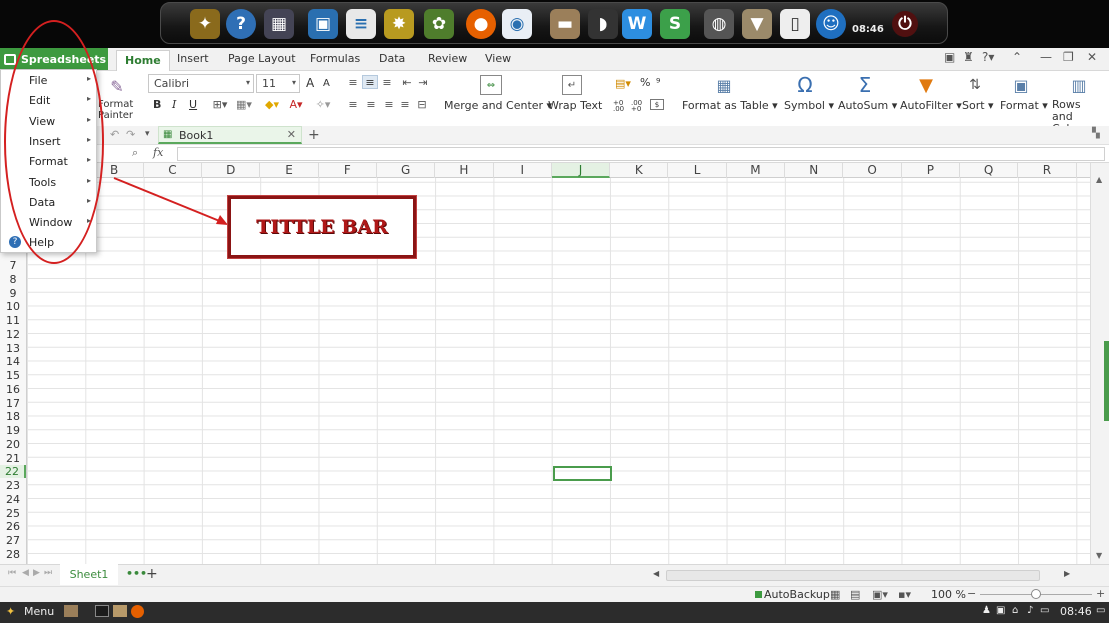  Describe the element at coordinates (361, 24) in the screenshot. I see `document-icon: ≡` at that location.